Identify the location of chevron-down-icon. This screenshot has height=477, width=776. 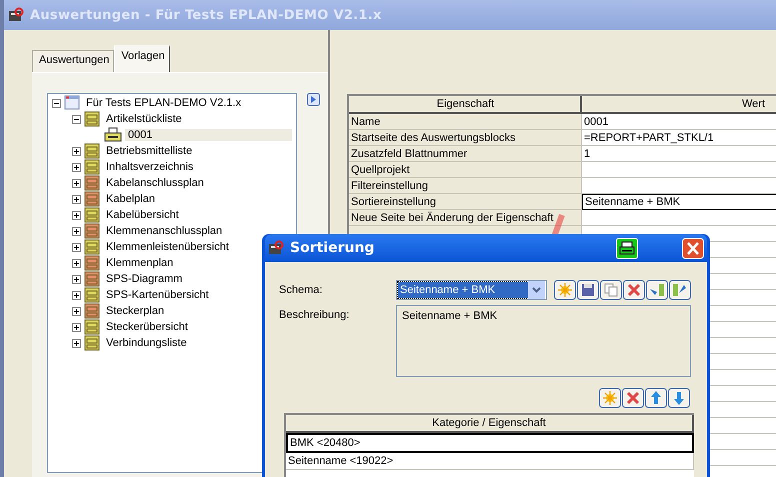
(536, 290).